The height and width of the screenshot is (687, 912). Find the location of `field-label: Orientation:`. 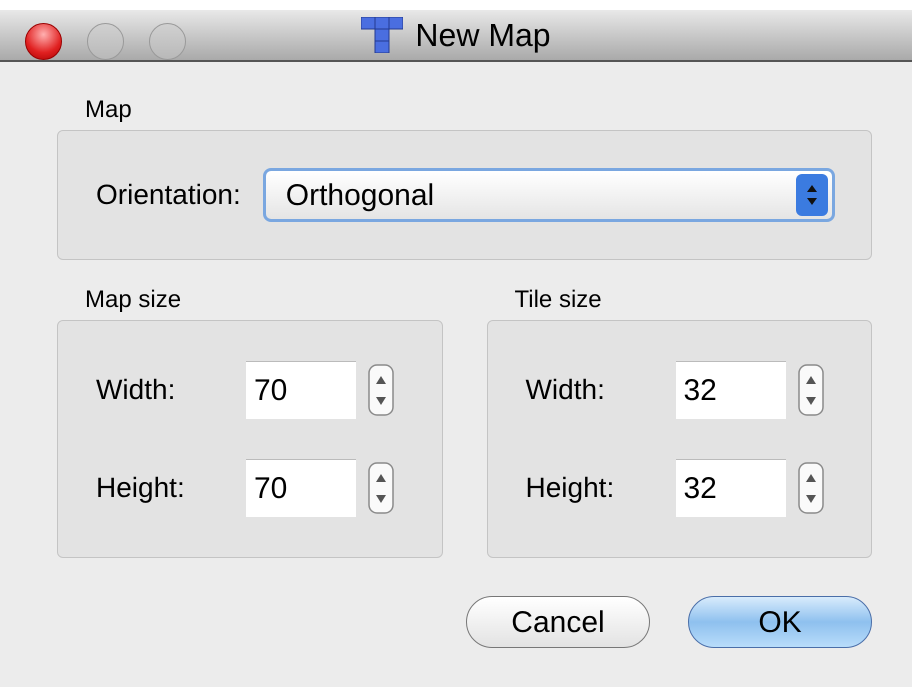

field-label: Orientation: is located at coordinates (168, 195).